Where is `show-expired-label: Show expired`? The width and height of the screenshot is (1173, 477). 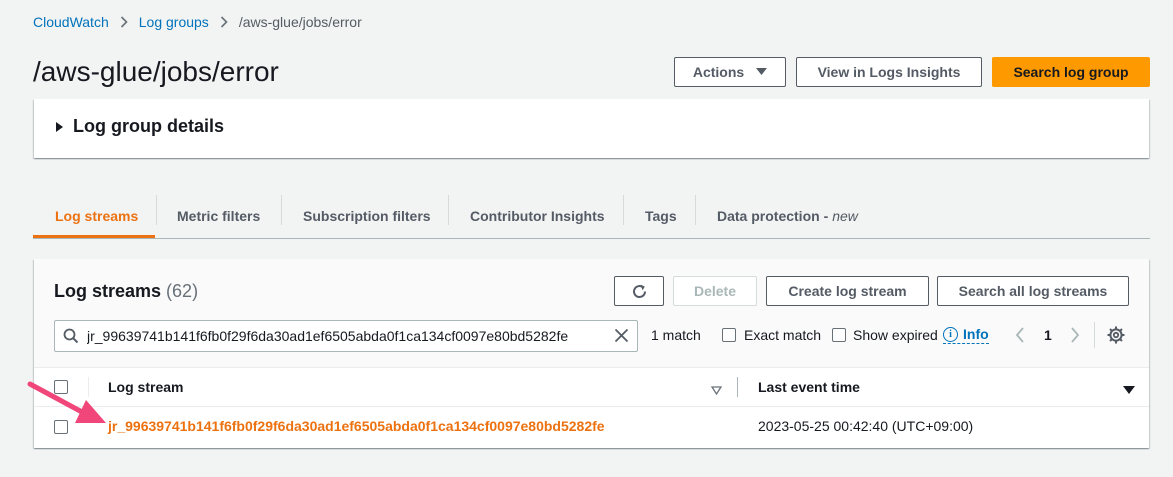 show-expired-label: Show expired is located at coordinates (895, 335).